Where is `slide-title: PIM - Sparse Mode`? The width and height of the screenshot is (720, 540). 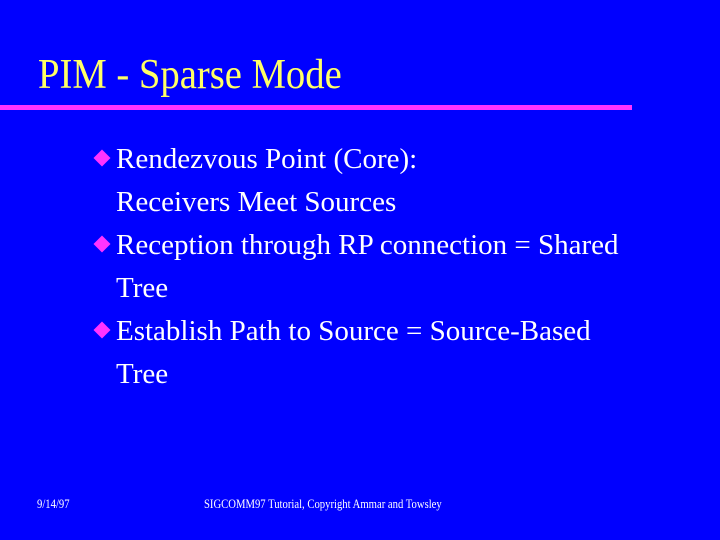 slide-title: PIM - Sparse Mode is located at coordinates (190, 75).